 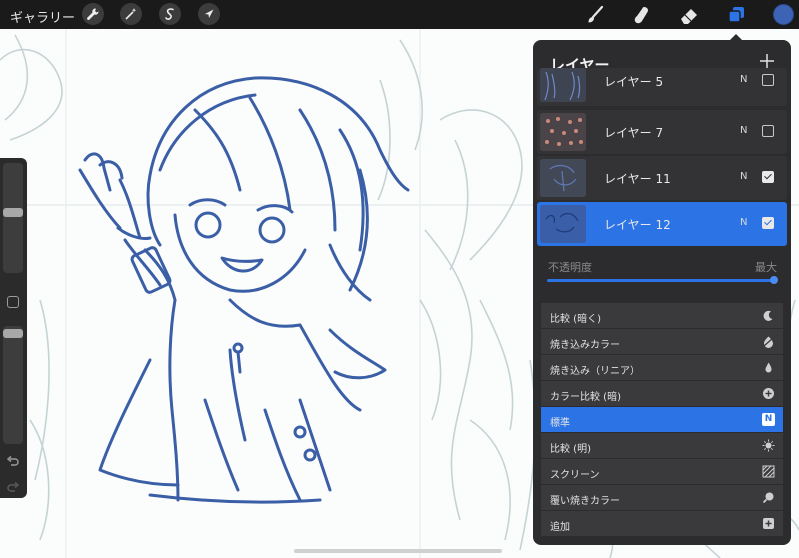 What do you see at coordinates (768, 393) in the screenshot?
I see `plus-circle-icon` at bounding box center [768, 393].